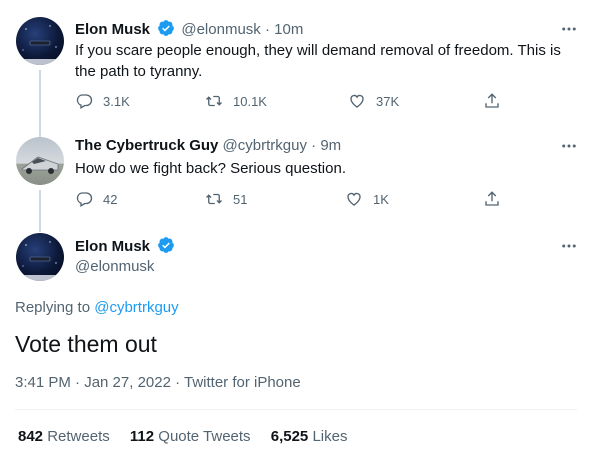 The image size is (592, 465). I want to click on tweet-header: The Cybertruck Guy @cybrtrkguy · 9m, so click(208, 145).